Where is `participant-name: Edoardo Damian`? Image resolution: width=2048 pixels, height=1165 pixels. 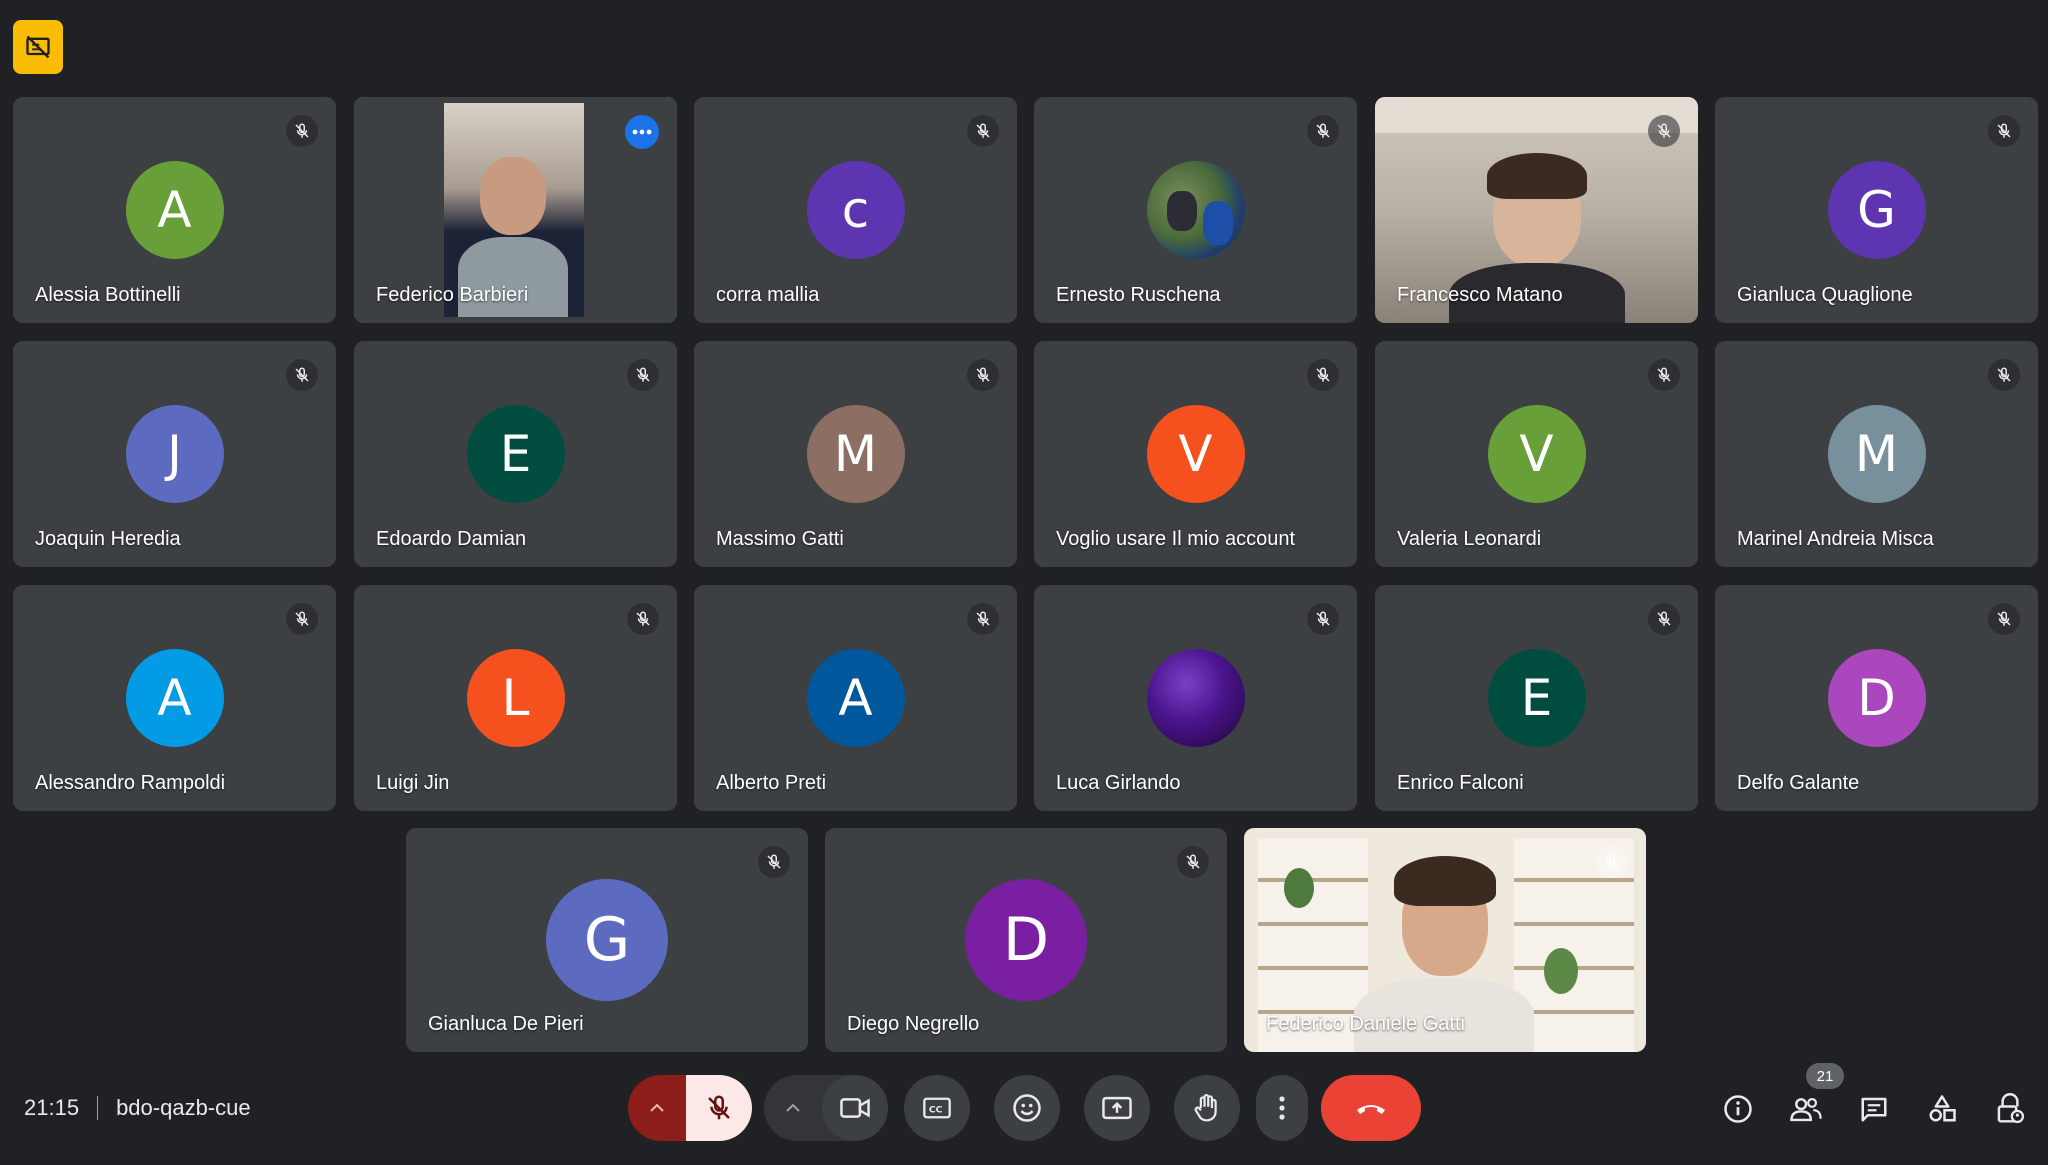 participant-name: Edoardo Damian is located at coordinates (451, 539).